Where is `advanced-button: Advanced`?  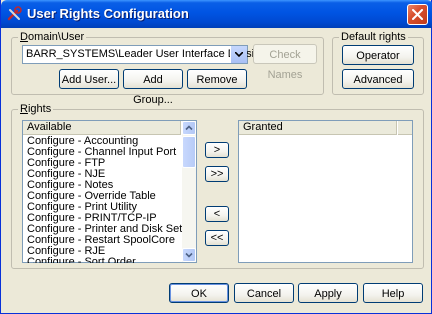
advanced-button: Advanced is located at coordinates (378, 79).